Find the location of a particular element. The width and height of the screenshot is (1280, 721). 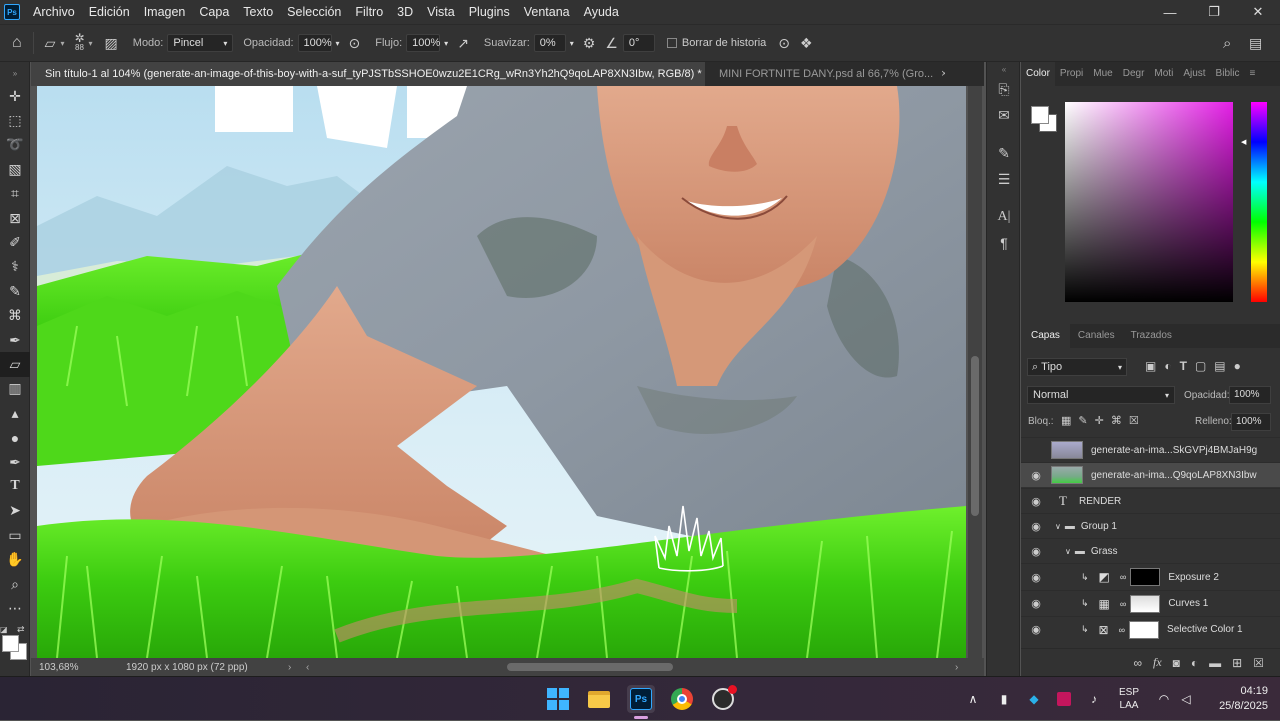

delete-layer-icon: ☒ is located at coordinates (1258, 663).